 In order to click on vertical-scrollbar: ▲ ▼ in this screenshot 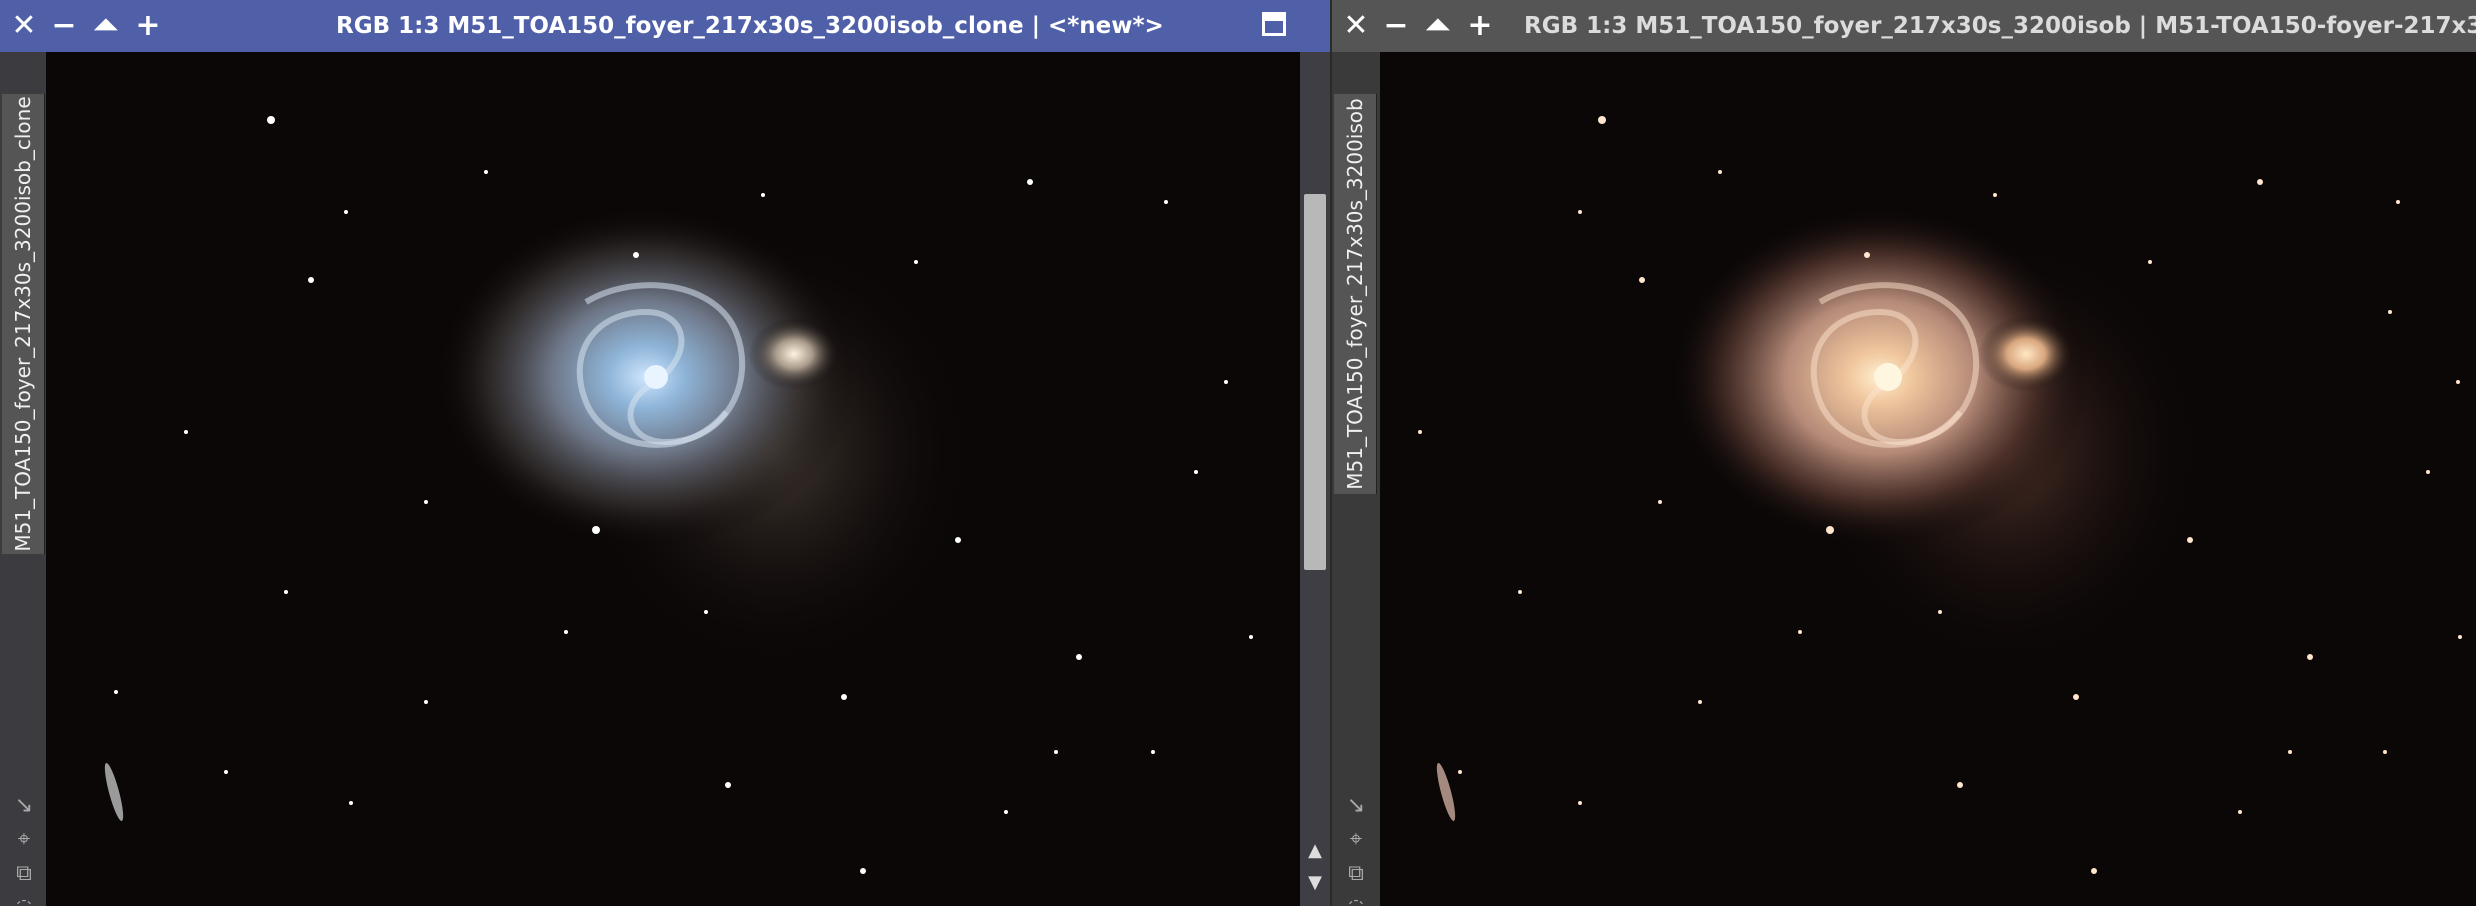, I will do `click(1315, 479)`.